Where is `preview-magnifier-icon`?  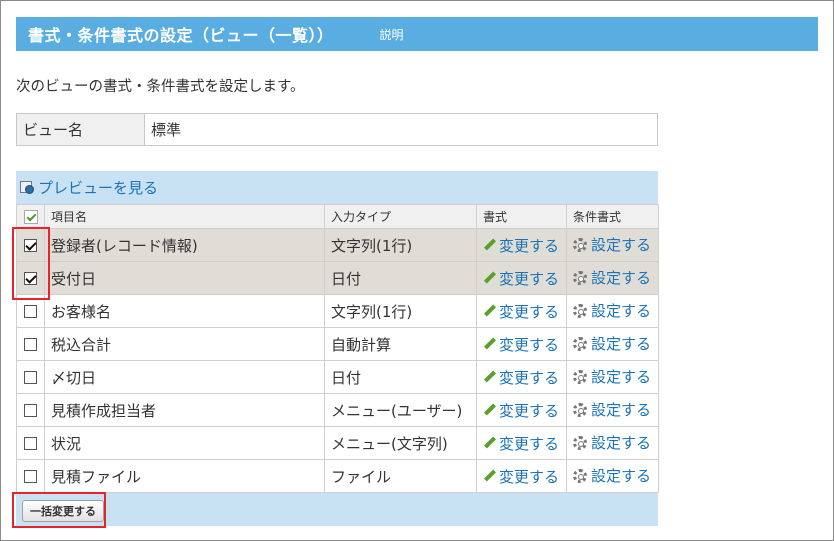
preview-magnifier-icon is located at coordinates (28, 187).